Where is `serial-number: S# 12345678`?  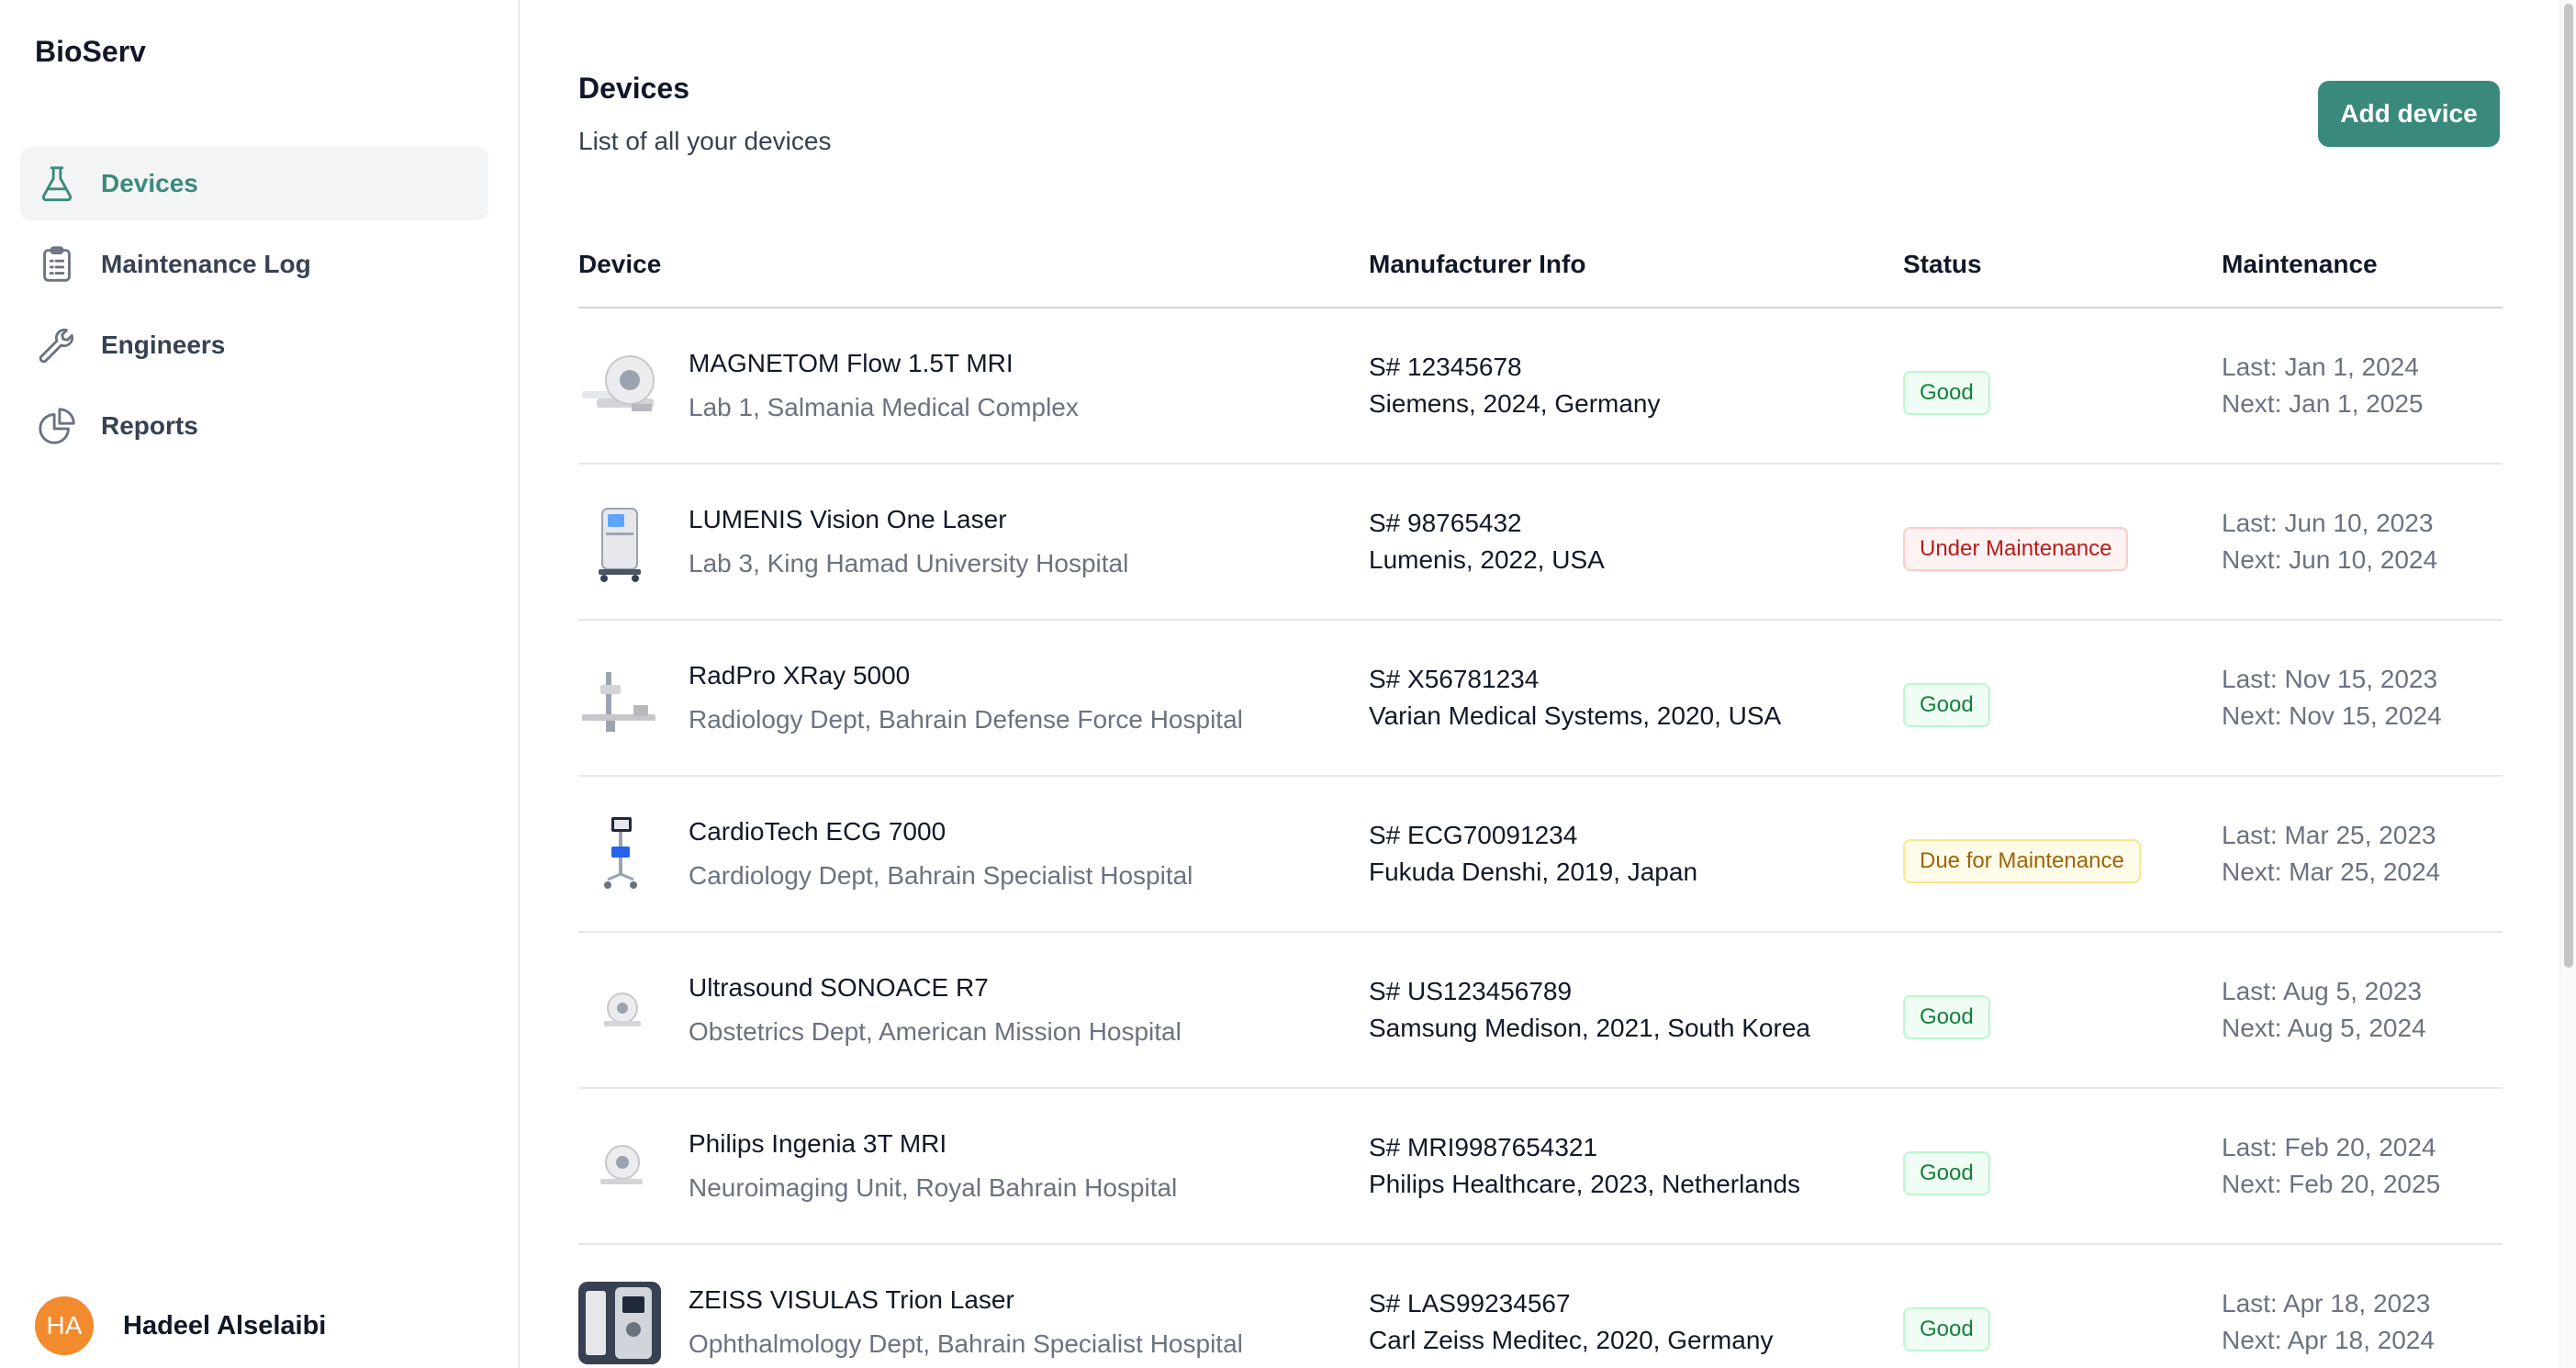 serial-number: S# 12345678 is located at coordinates (1445, 367).